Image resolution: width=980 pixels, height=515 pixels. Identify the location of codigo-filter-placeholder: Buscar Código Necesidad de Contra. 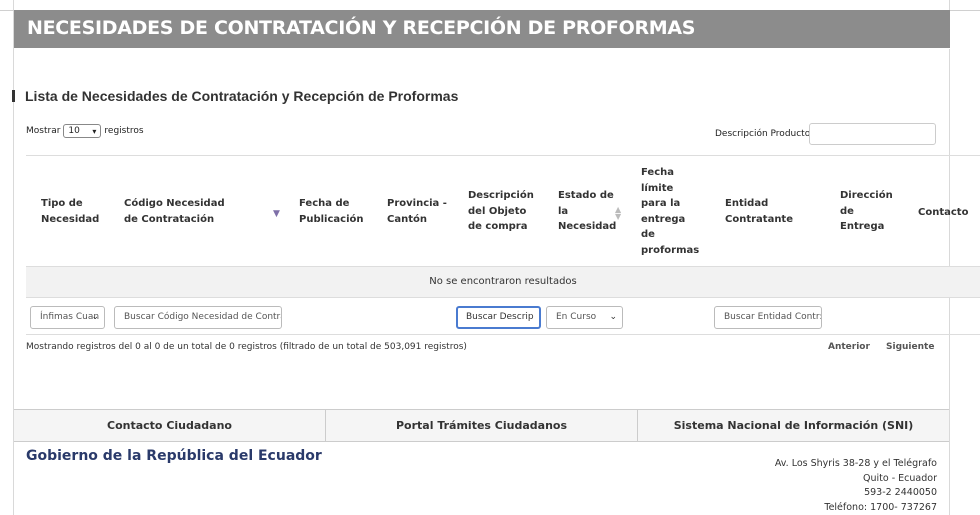
(203, 317).